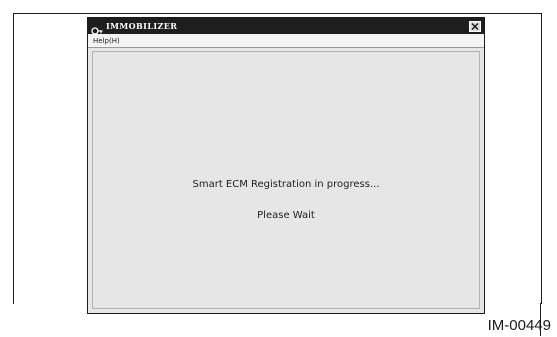 This screenshot has width=557, height=337. What do you see at coordinates (286, 26) in the screenshot?
I see `title-bar: IMMOBILIZER` at bounding box center [286, 26].